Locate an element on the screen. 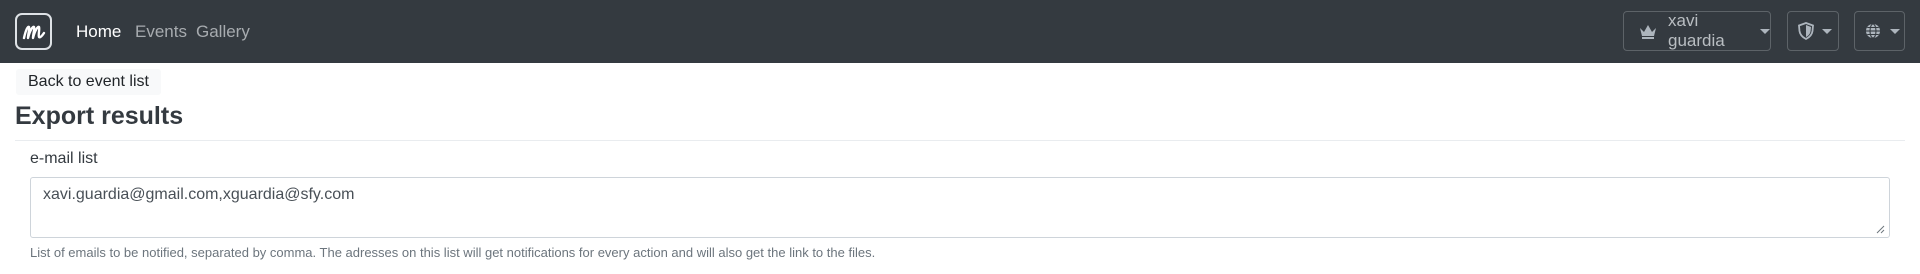 This screenshot has height=274, width=1920. nav-link-events: Events is located at coordinates (161, 32).